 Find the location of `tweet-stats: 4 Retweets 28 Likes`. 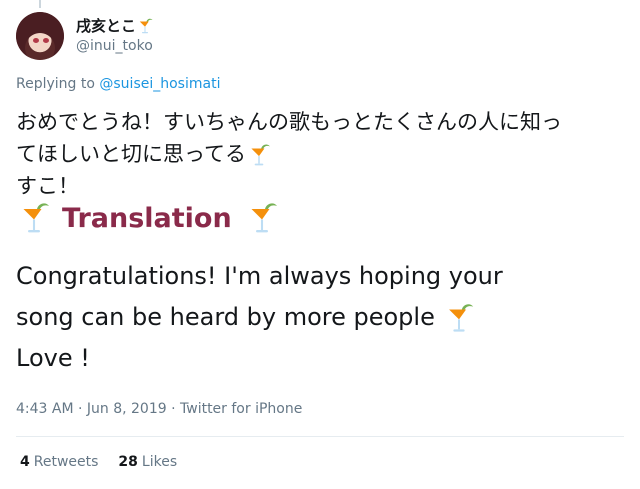

tweet-stats: 4 Retweets 28 Likes is located at coordinates (98, 462).